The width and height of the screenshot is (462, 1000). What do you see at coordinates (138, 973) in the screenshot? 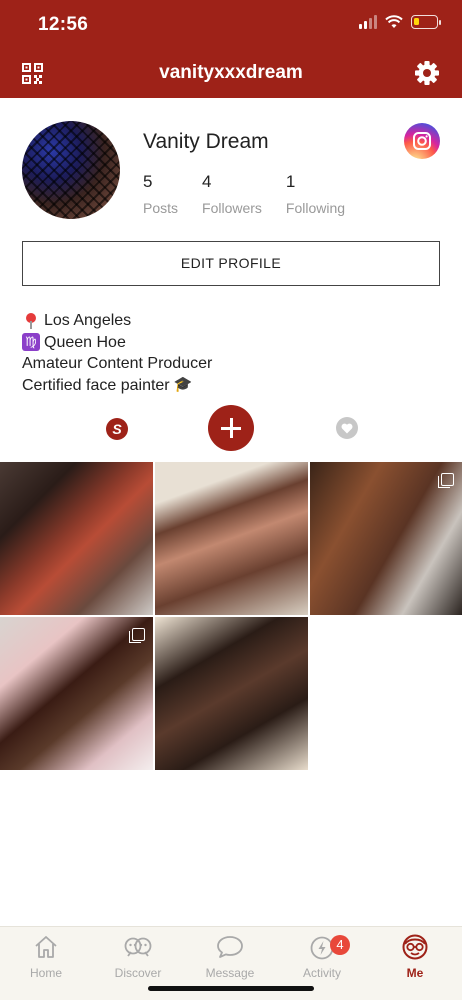
I see `tab-label: Discover` at bounding box center [138, 973].